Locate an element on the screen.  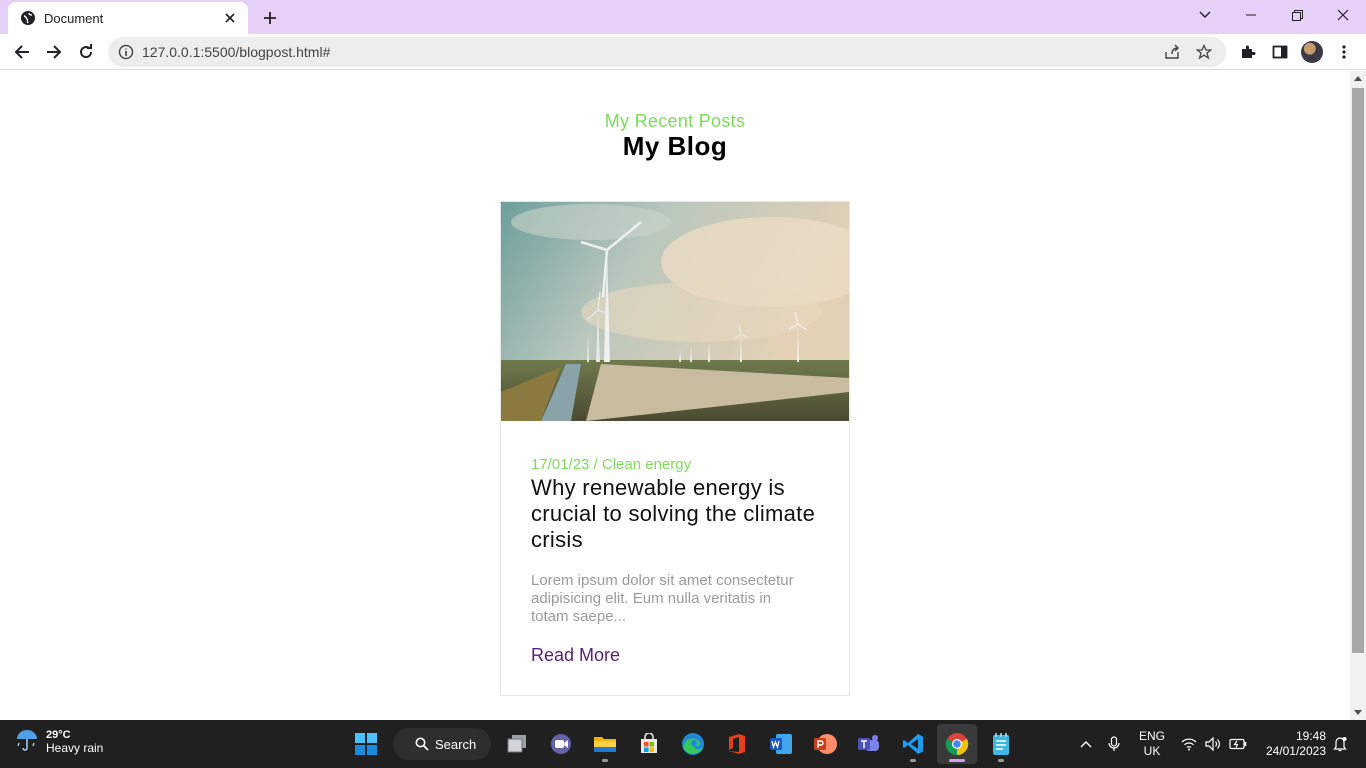
word-icon is located at coordinates (781, 744).